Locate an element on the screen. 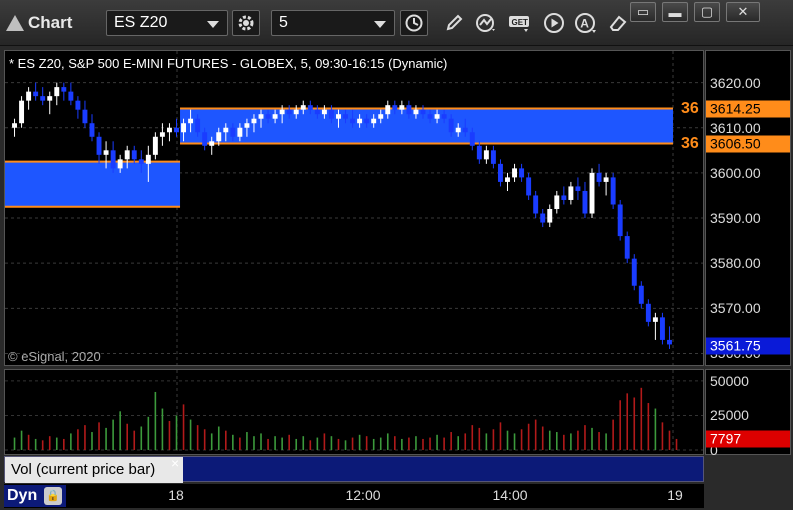  study-icon is located at coordinates (486, 23).